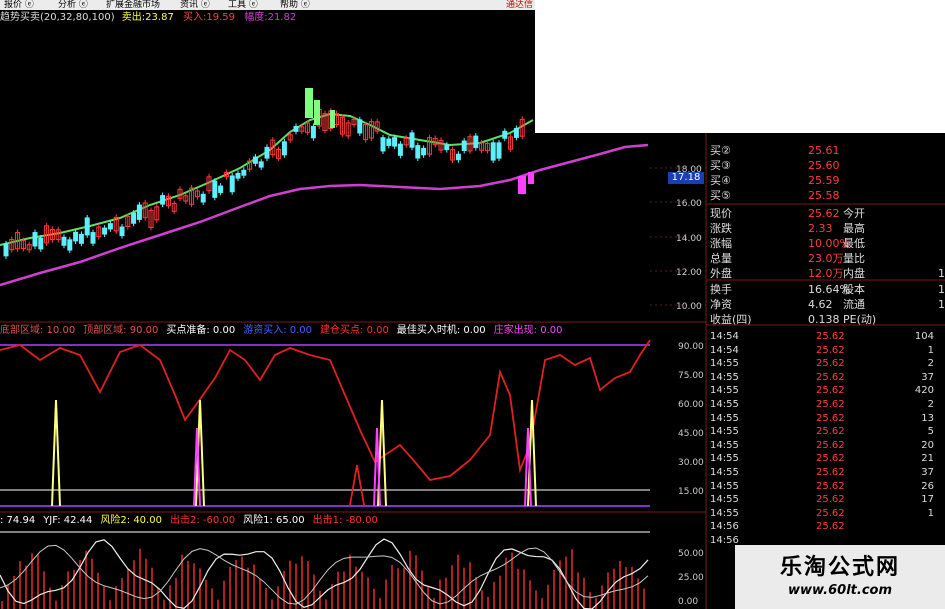  What do you see at coordinates (826, 243) in the screenshot?
I see `stat-row-pct: 涨幅 10.00% 最低` at bounding box center [826, 243].